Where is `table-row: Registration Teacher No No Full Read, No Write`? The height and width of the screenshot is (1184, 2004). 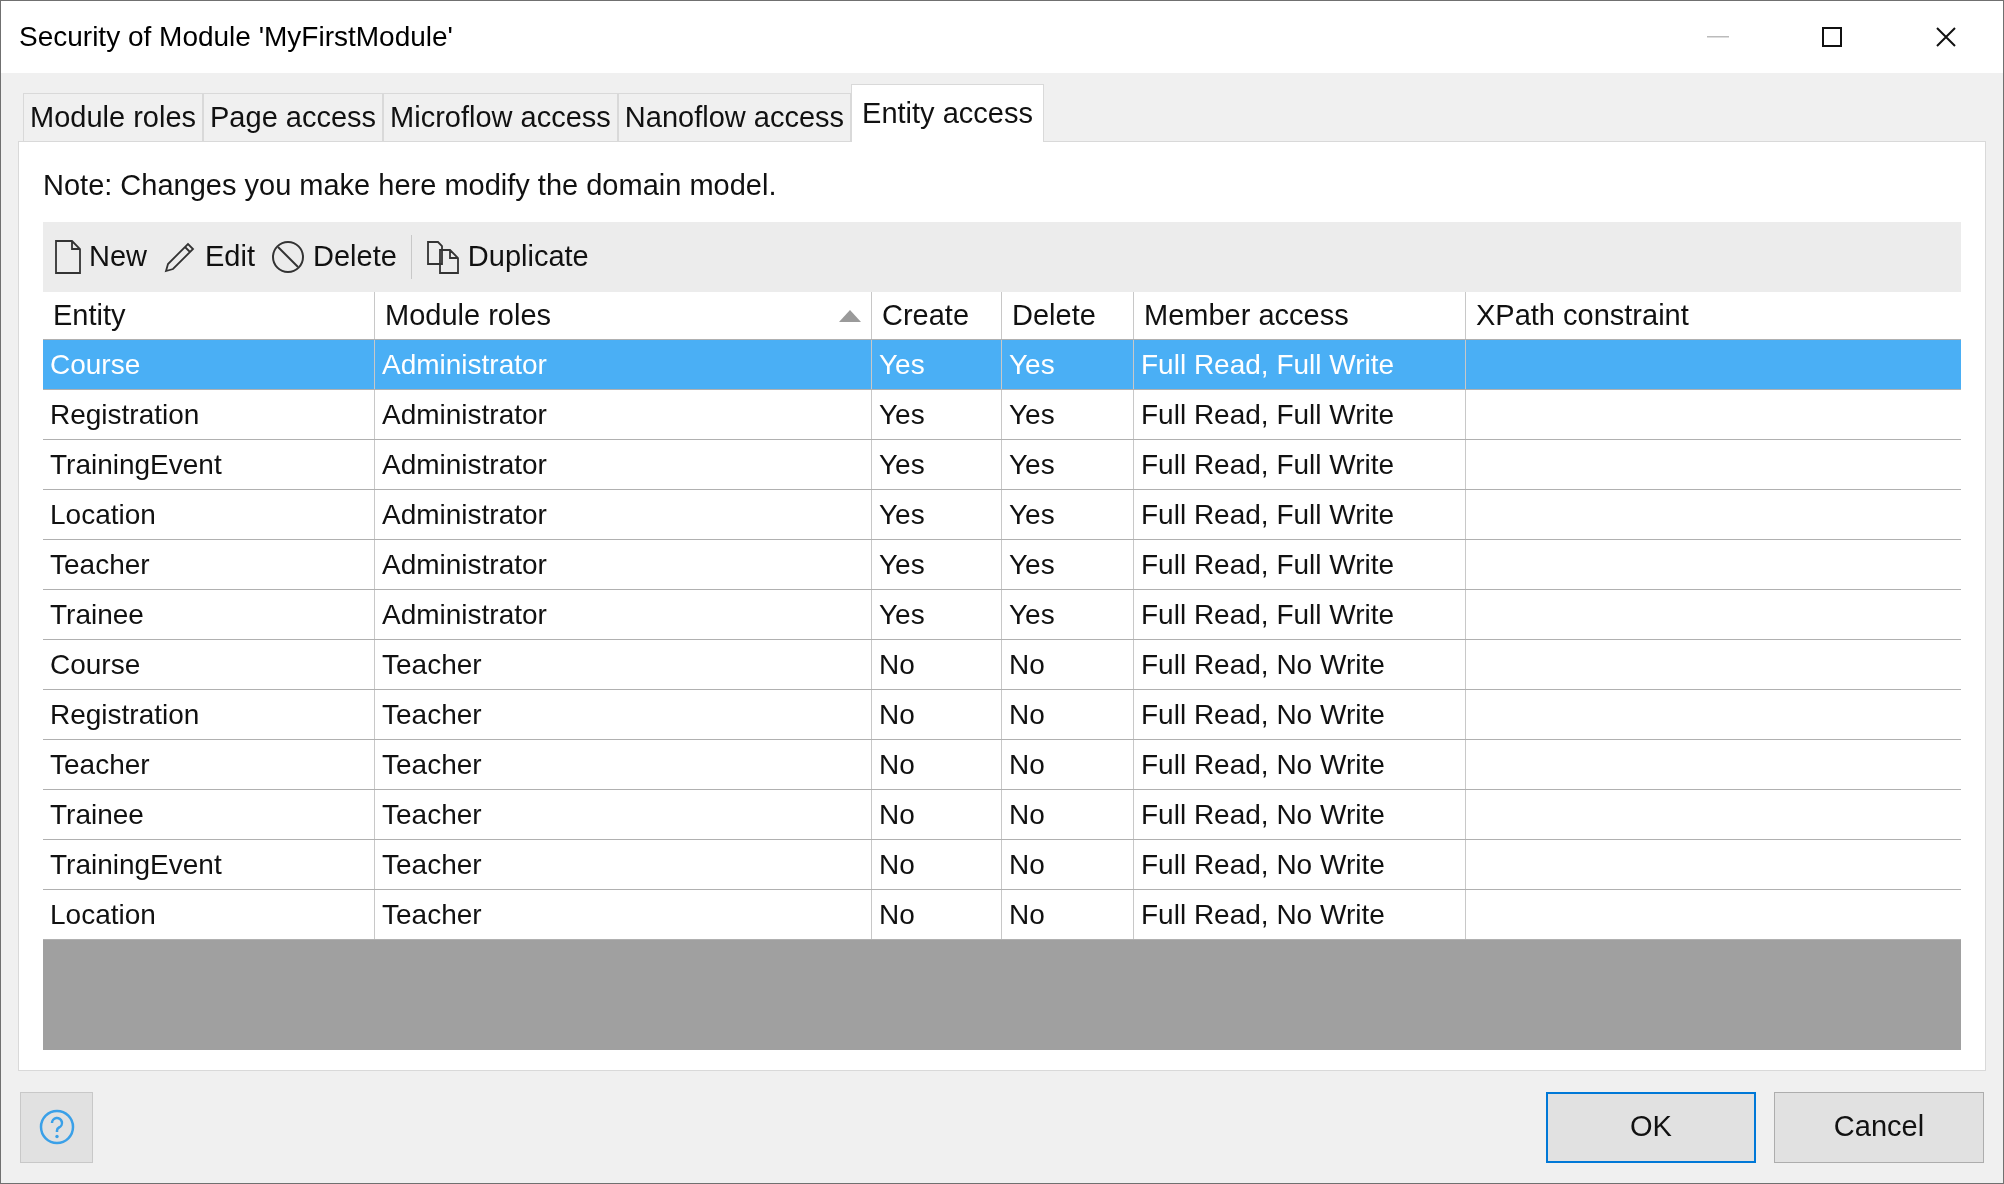
table-row: Registration Teacher No No Full Read, No Write is located at coordinates (1002, 715).